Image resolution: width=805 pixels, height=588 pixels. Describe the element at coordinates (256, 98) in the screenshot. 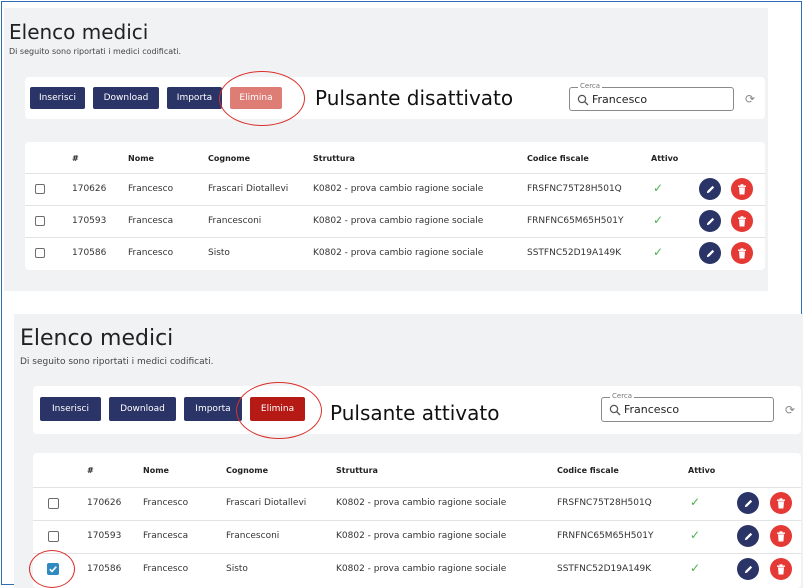

I see `delete-button-disabled: Elimina` at that location.